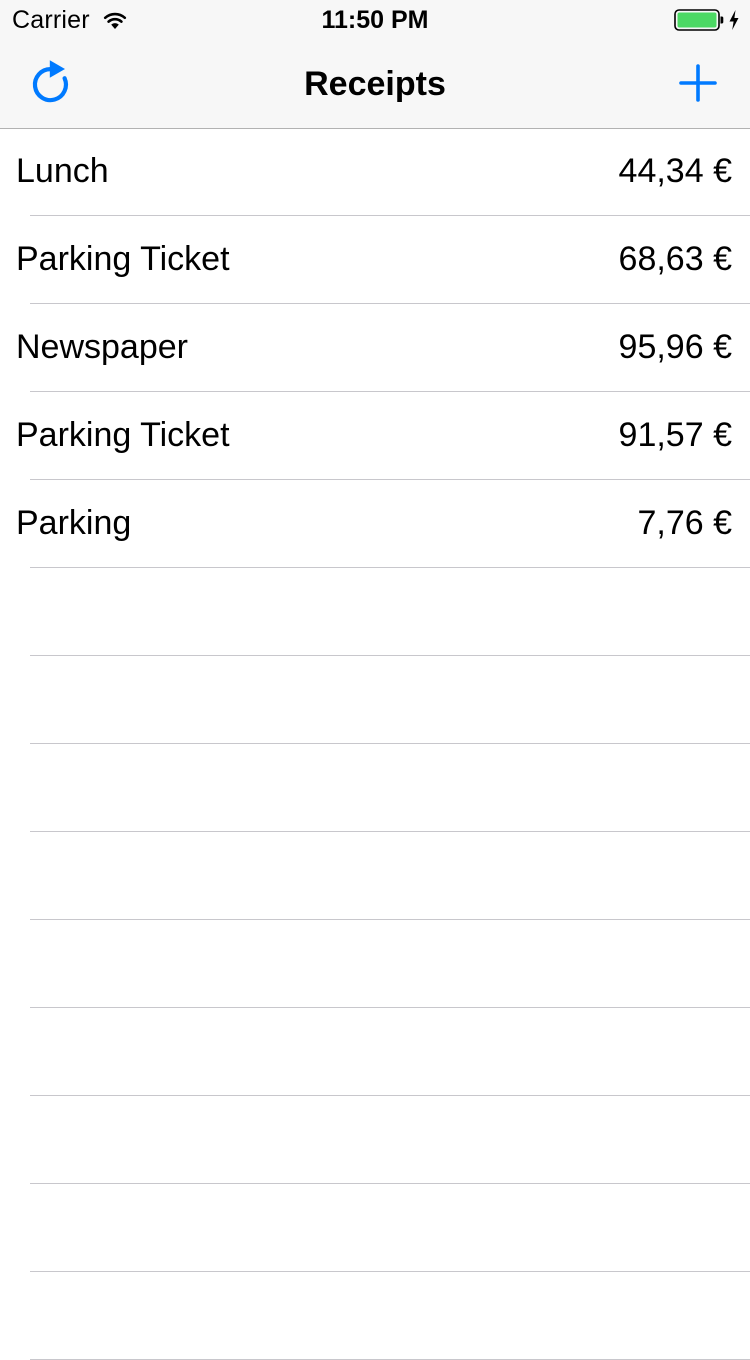  I want to click on refresh-icon, so click(50, 81).